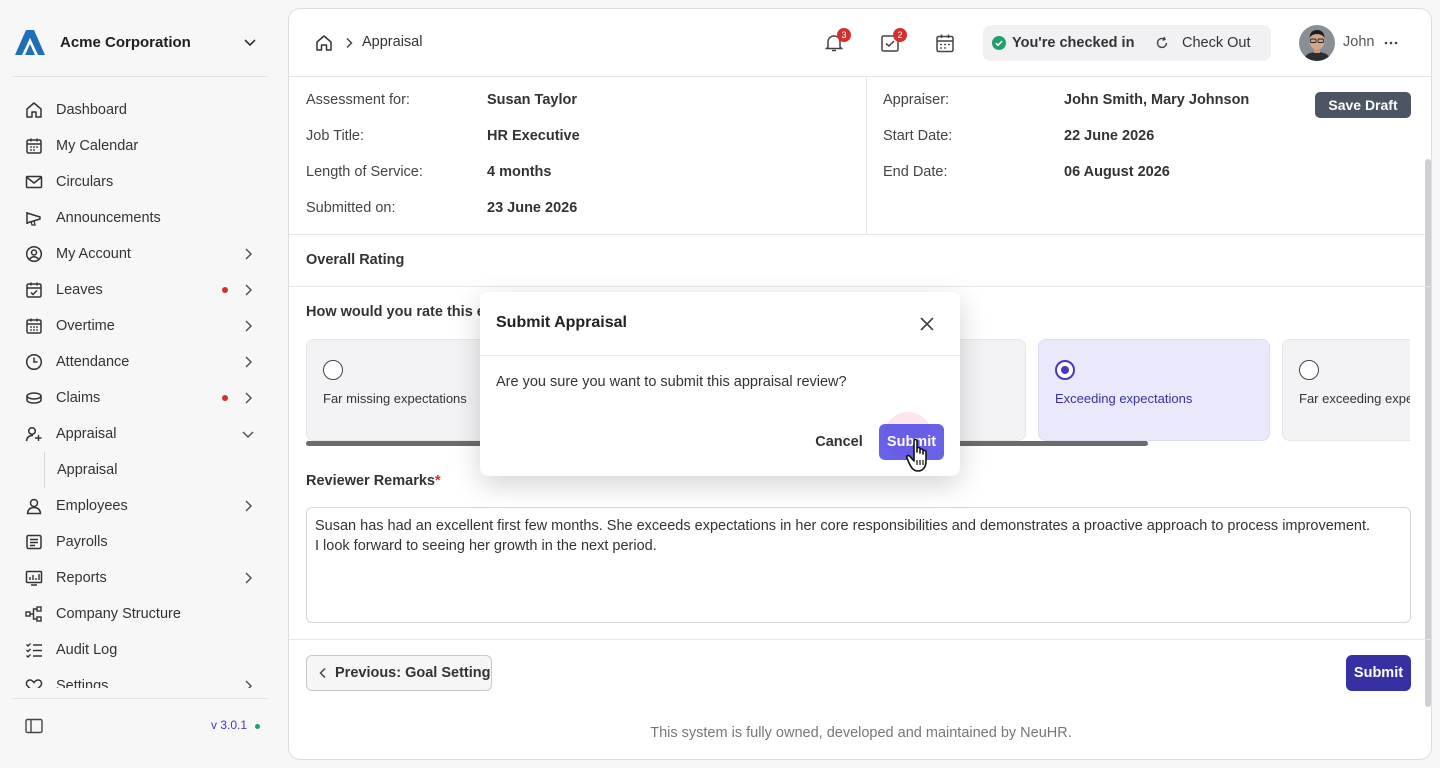 The image size is (1440, 768). What do you see at coordinates (34, 682) in the screenshot?
I see `heart-icon` at bounding box center [34, 682].